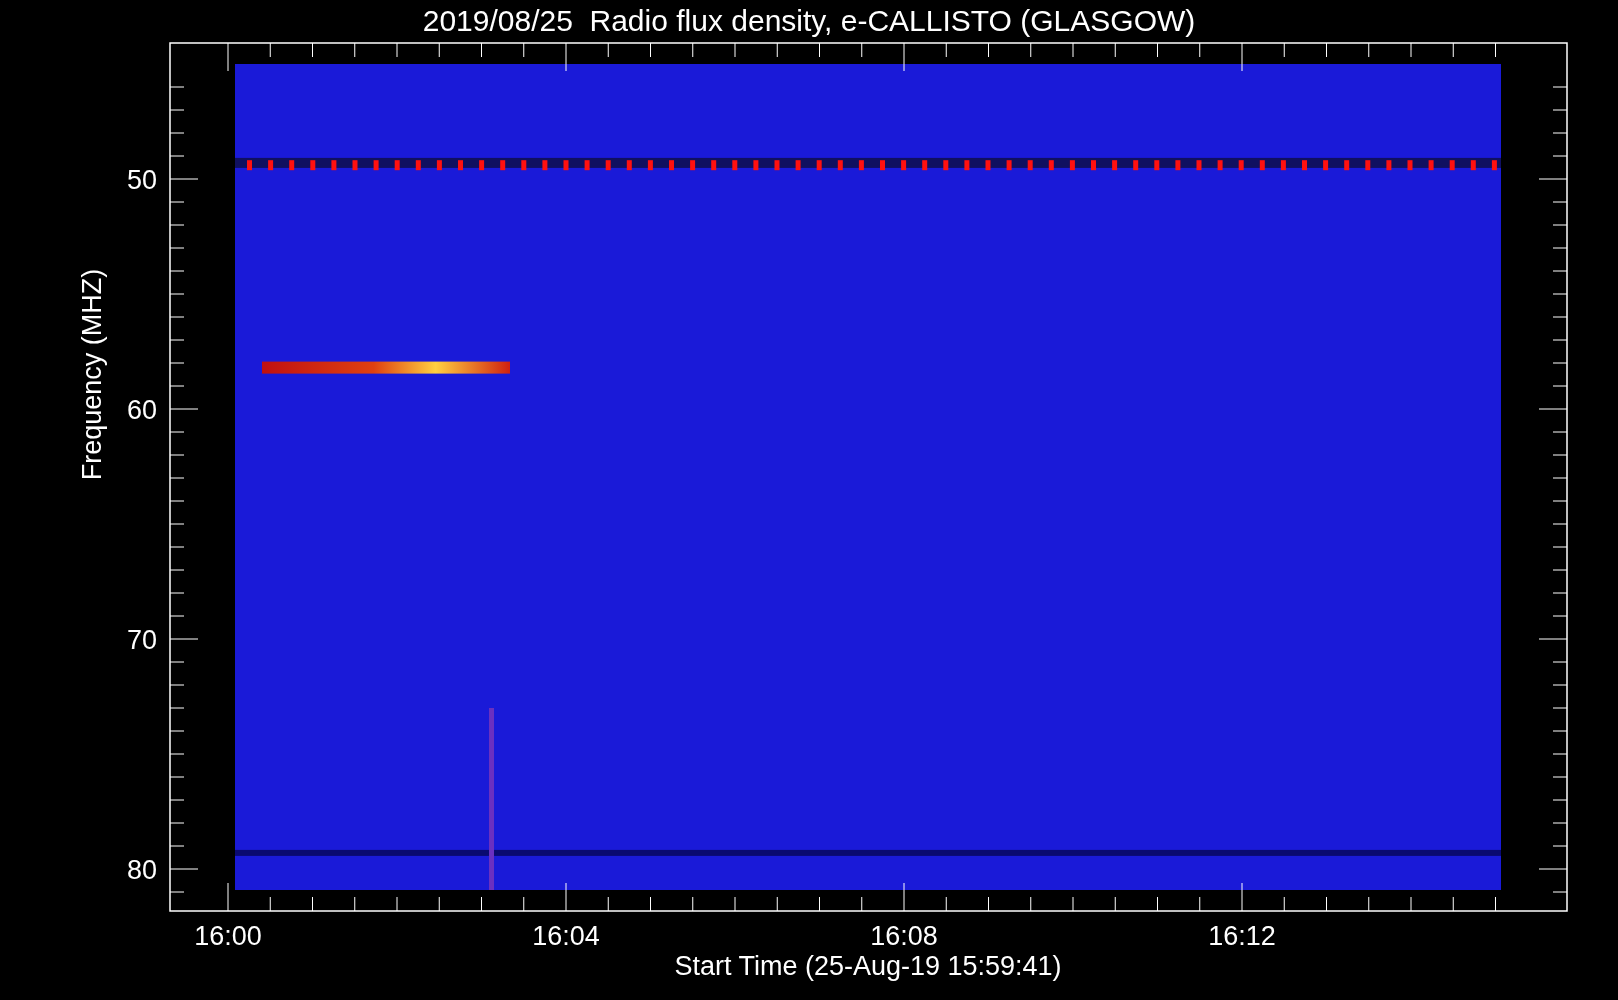 The image size is (1618, 1000). Describe the element at coordinates (141, 870) in the screenshot. I see `y-tick-label: 80` at that location.